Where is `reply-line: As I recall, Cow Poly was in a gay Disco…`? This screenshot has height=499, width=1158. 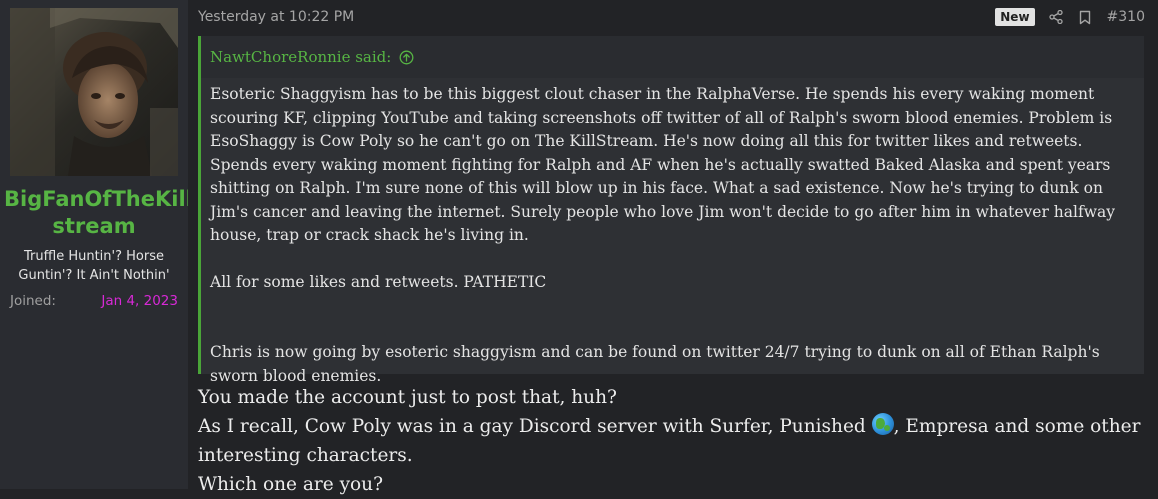
reply-line: As I recall, Cow Poly was in a gay Disco… is located at coordinates (673, 441).